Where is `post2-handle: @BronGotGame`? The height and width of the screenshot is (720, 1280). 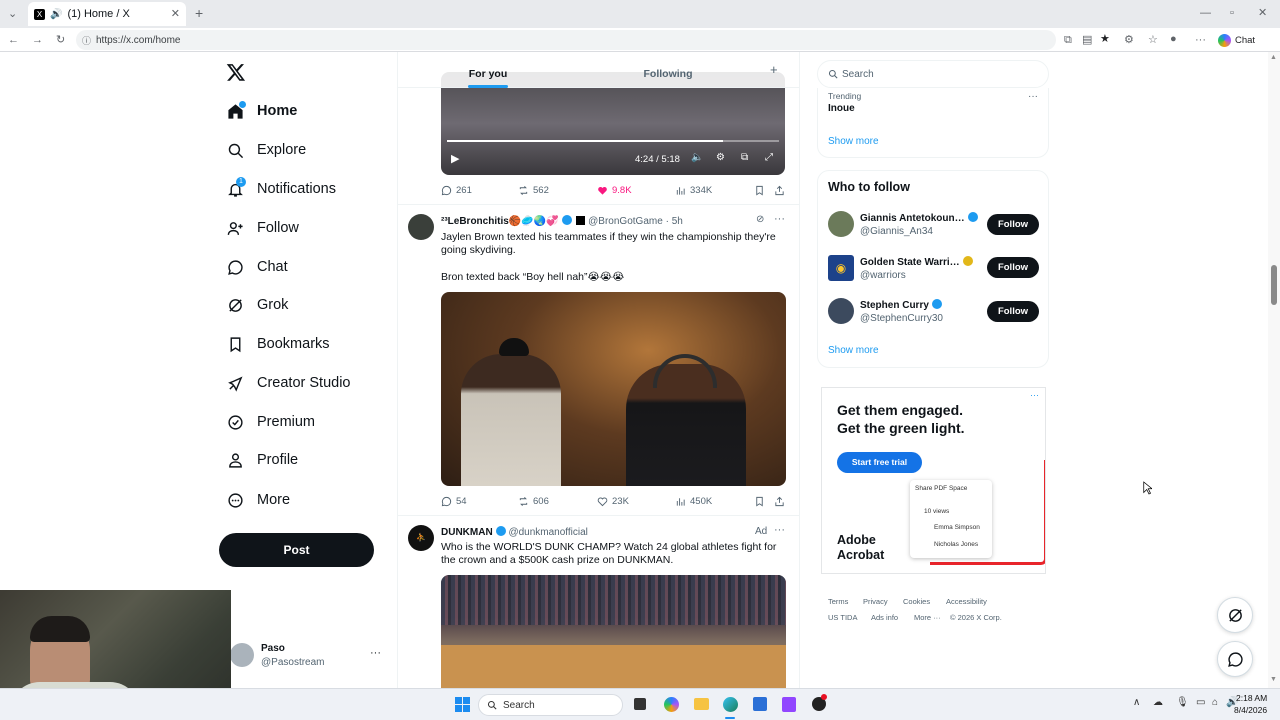 post2-handle: @BronGotGame is located at coordinates (625, 221).